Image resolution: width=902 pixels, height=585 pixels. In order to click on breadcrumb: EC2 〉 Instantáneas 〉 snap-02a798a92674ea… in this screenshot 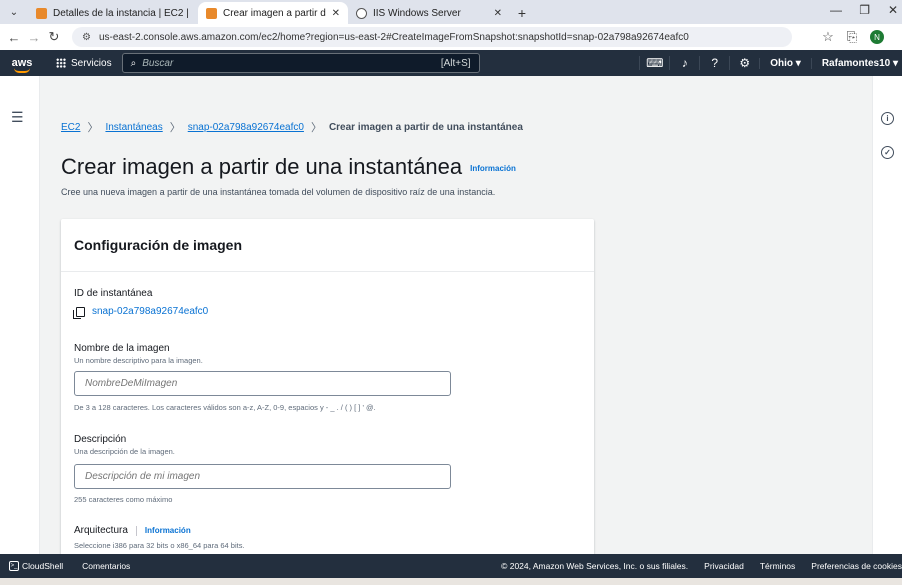, I will do `click(292, 127)`.